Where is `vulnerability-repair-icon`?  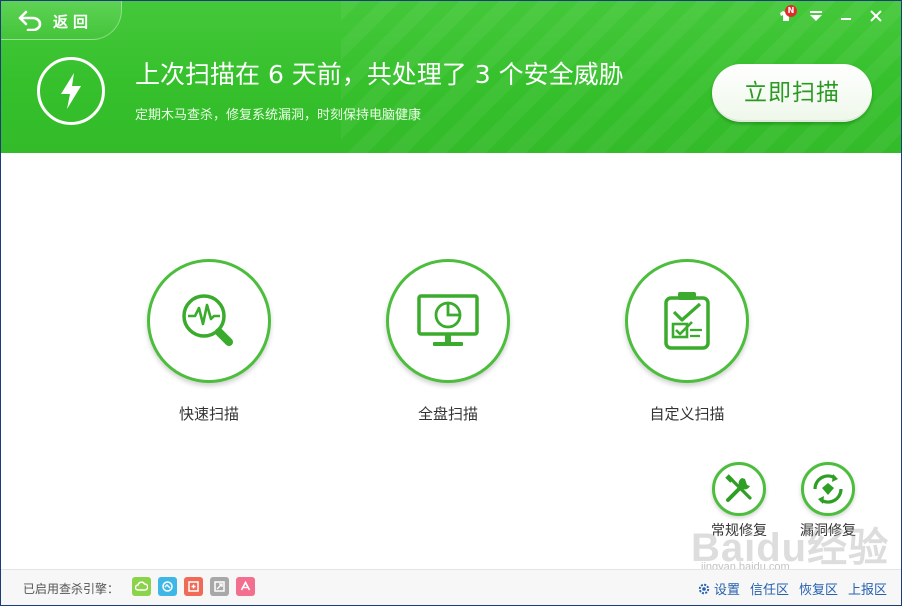 vulnerability-repair-icon is located at coordinates (828, 489).